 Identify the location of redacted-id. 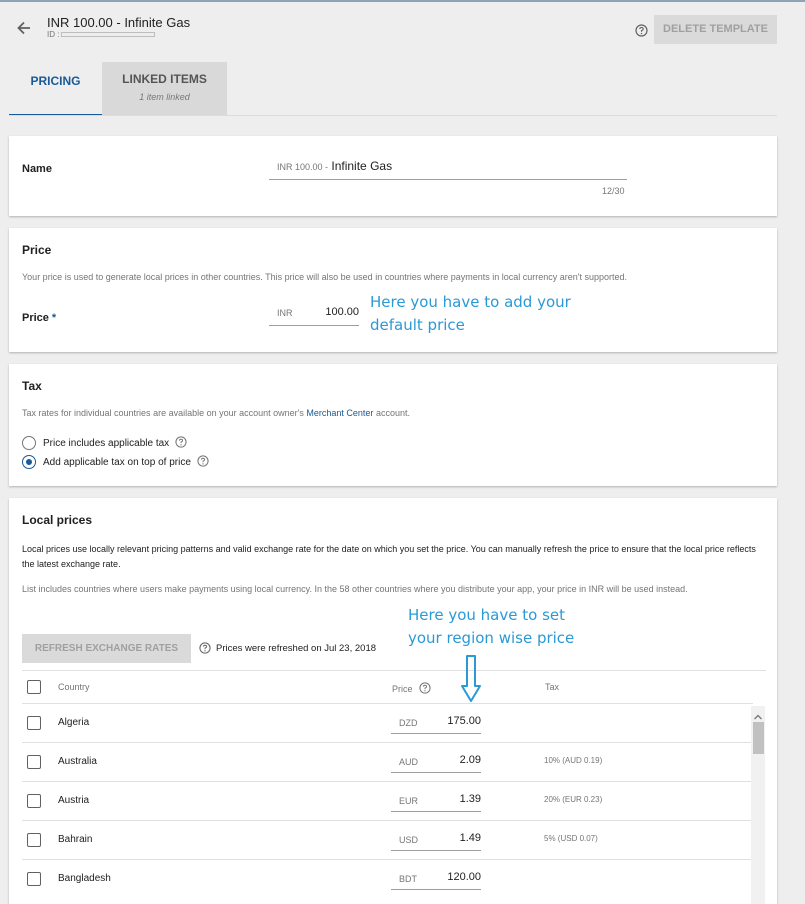
(108, 35).